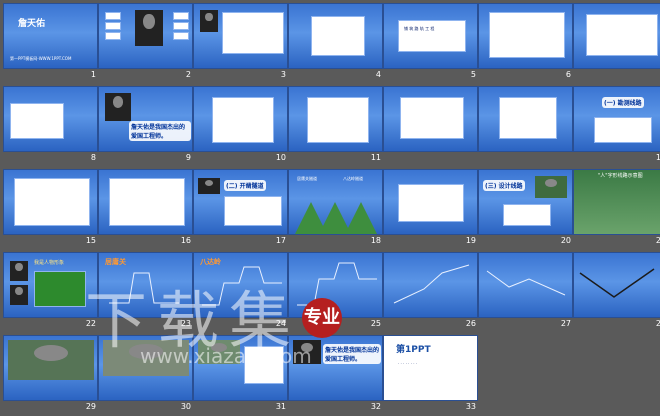  I want to click on slide-number: 9, so click(188, 157).